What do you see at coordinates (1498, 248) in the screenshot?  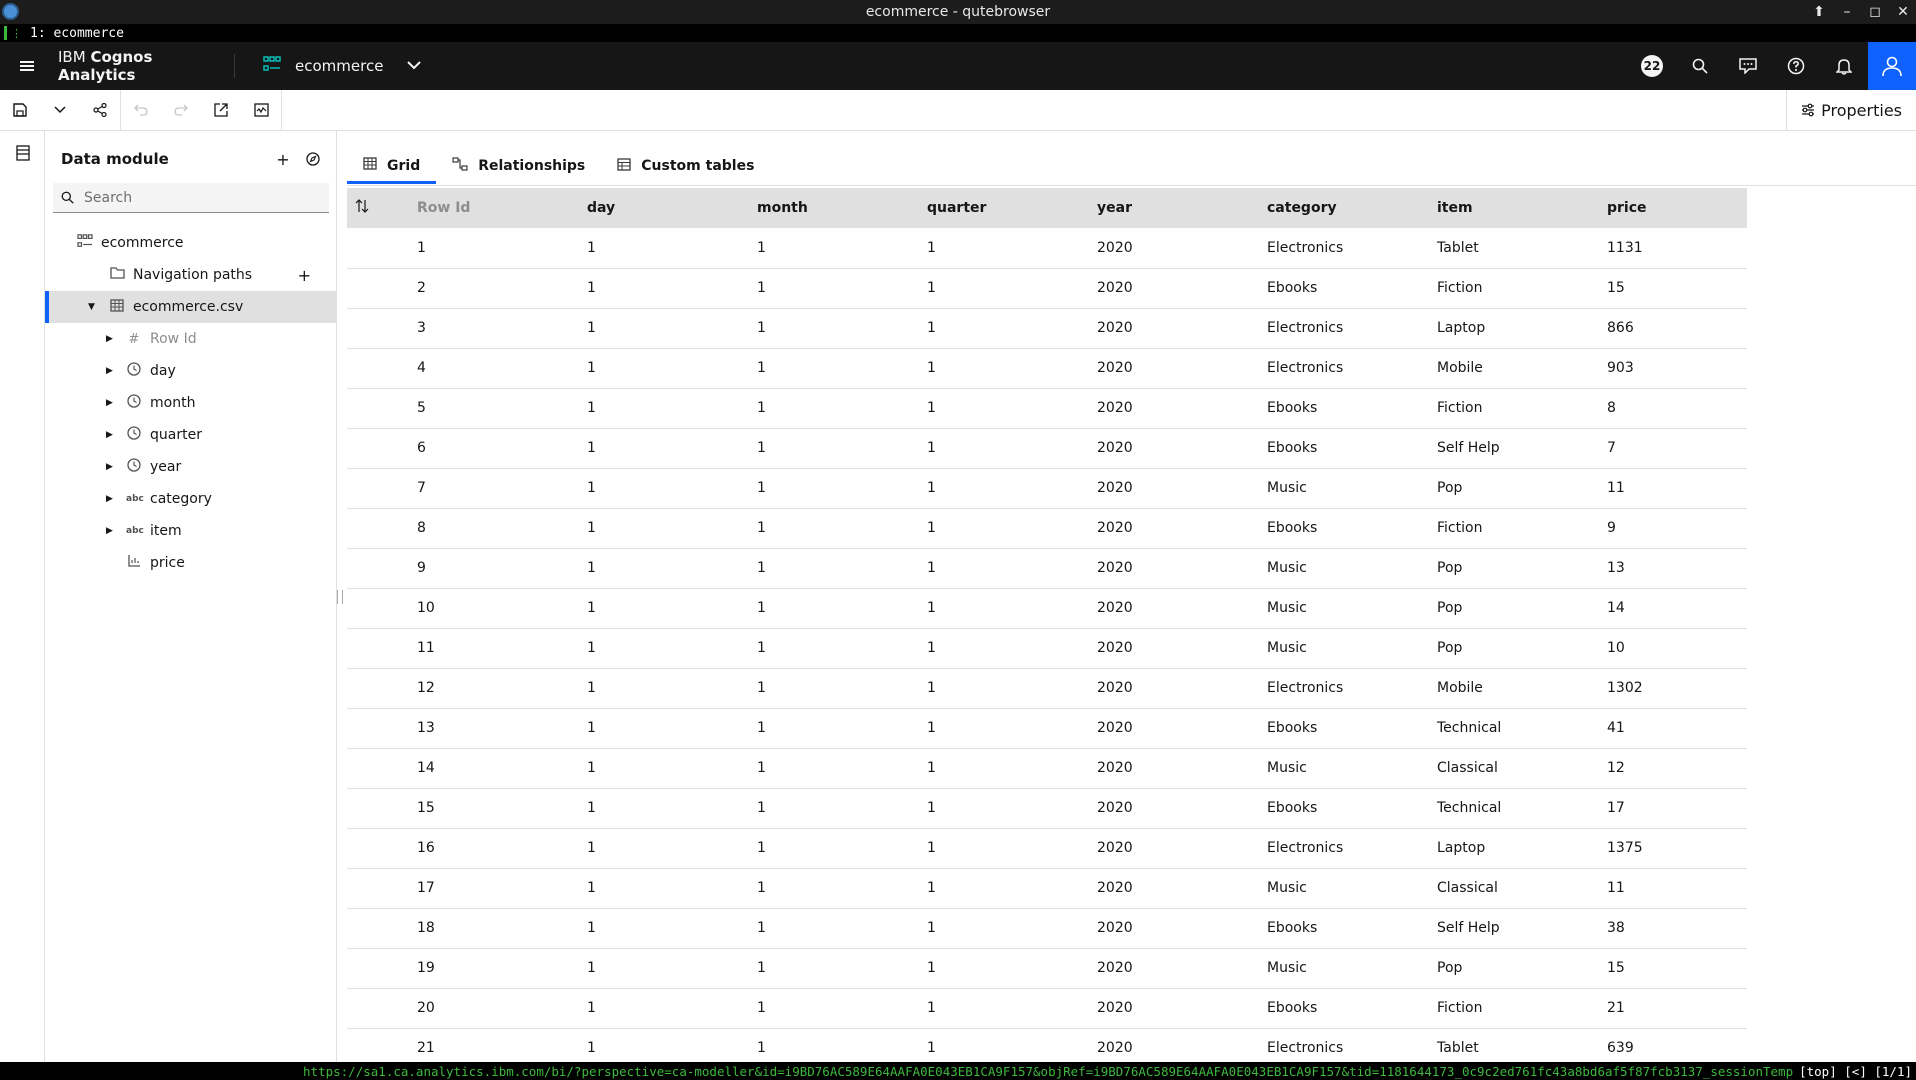 I see `table-cell: Tablet` at bounding box center [1498, 248].